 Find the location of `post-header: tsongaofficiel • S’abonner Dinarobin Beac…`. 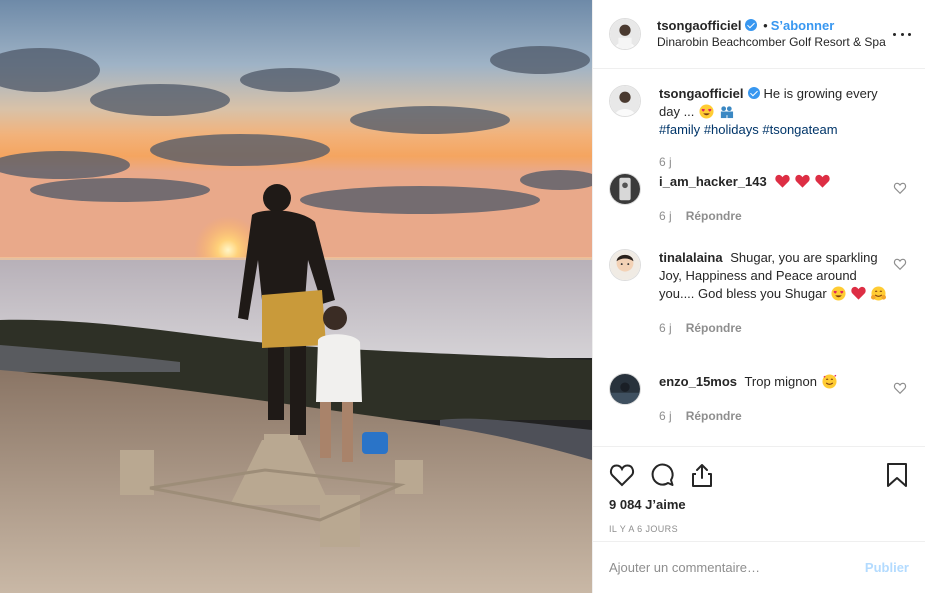

post-header: tsongaofficiel • S’abonner Dinarobin Beac… is located at coordinates (759, 34).